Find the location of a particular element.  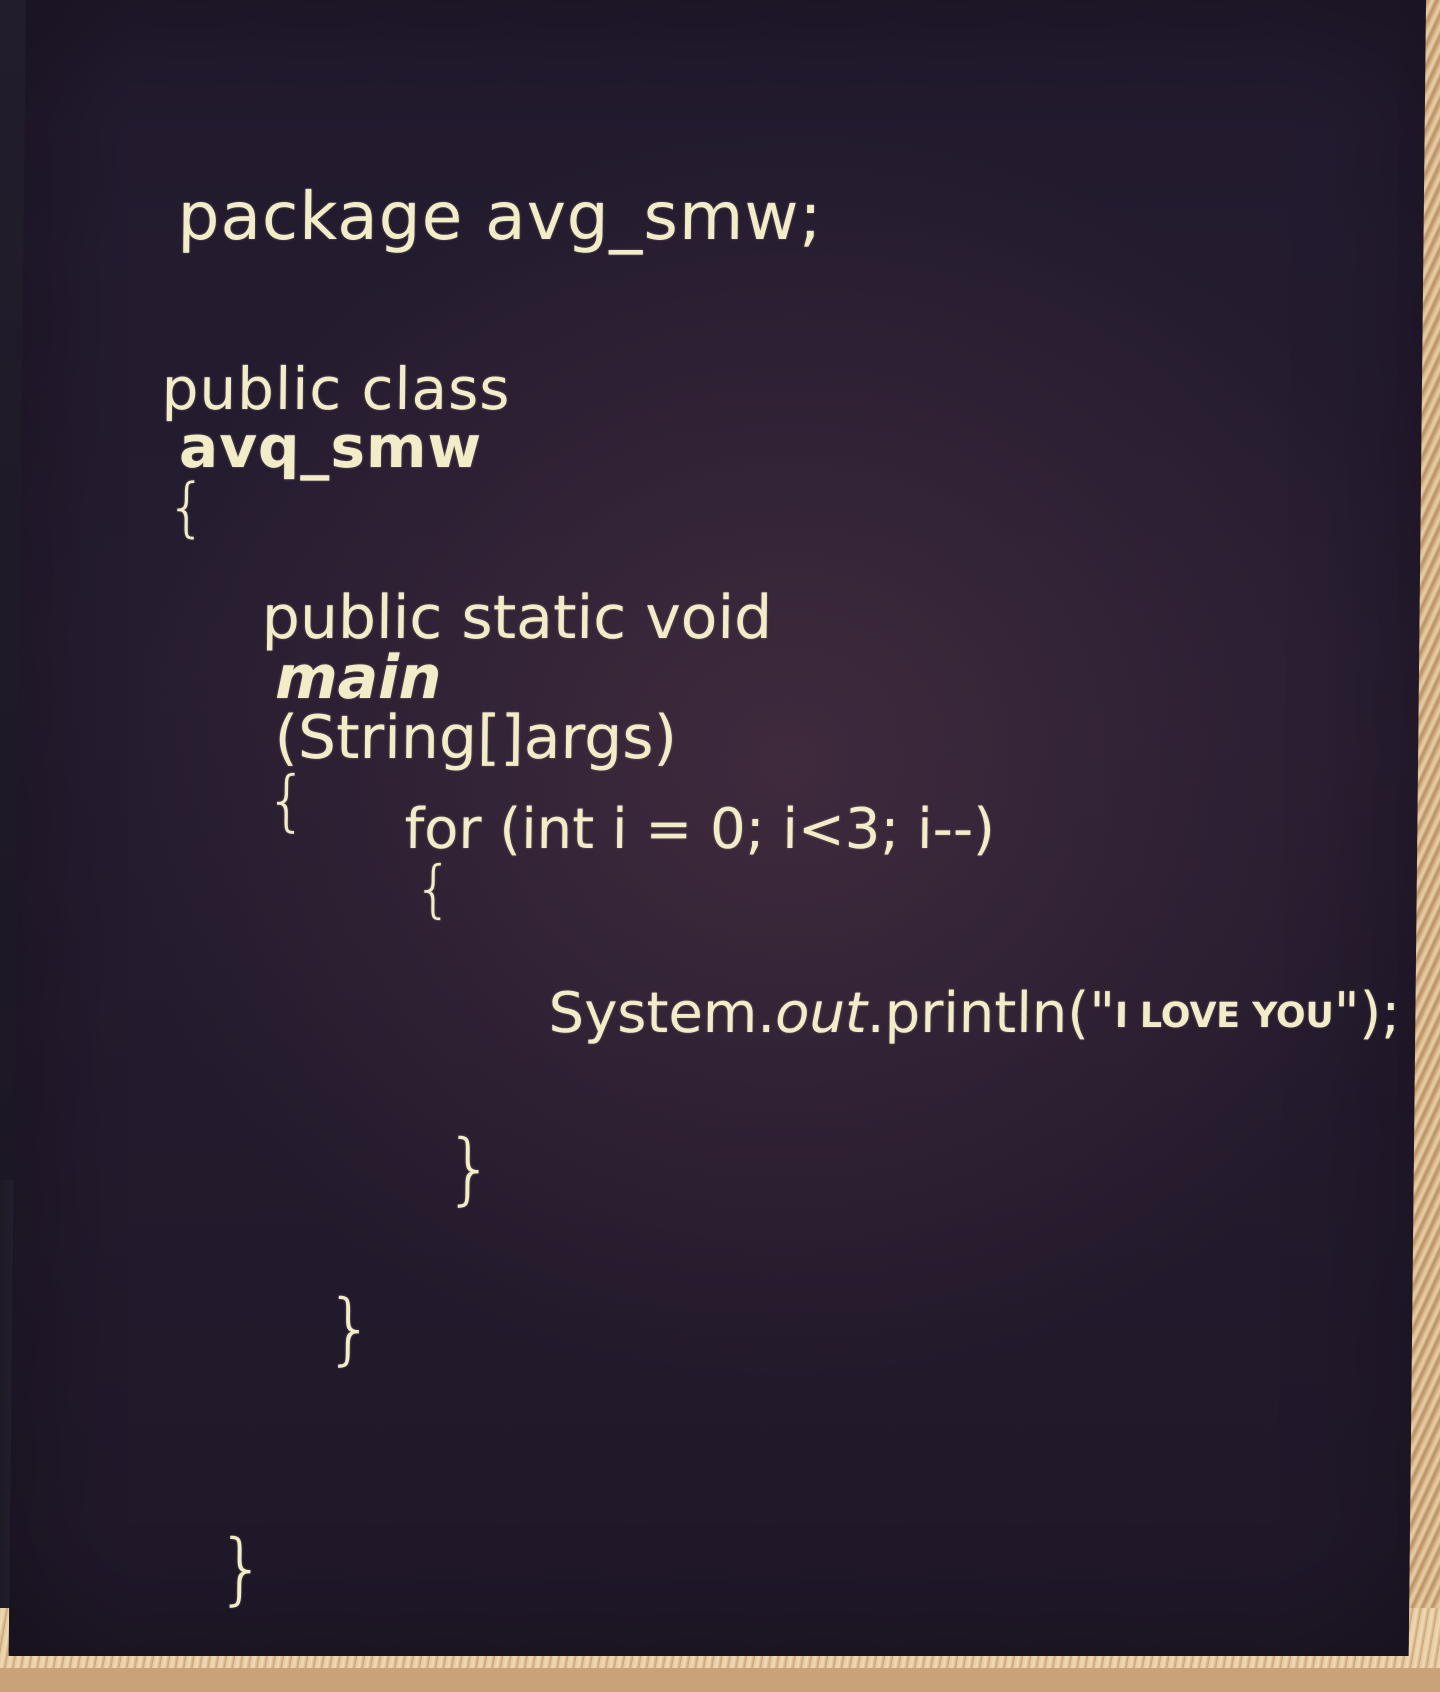

for-loop-header: for (int i = 0; i<3; i--) is located at coordinates (700, 829).